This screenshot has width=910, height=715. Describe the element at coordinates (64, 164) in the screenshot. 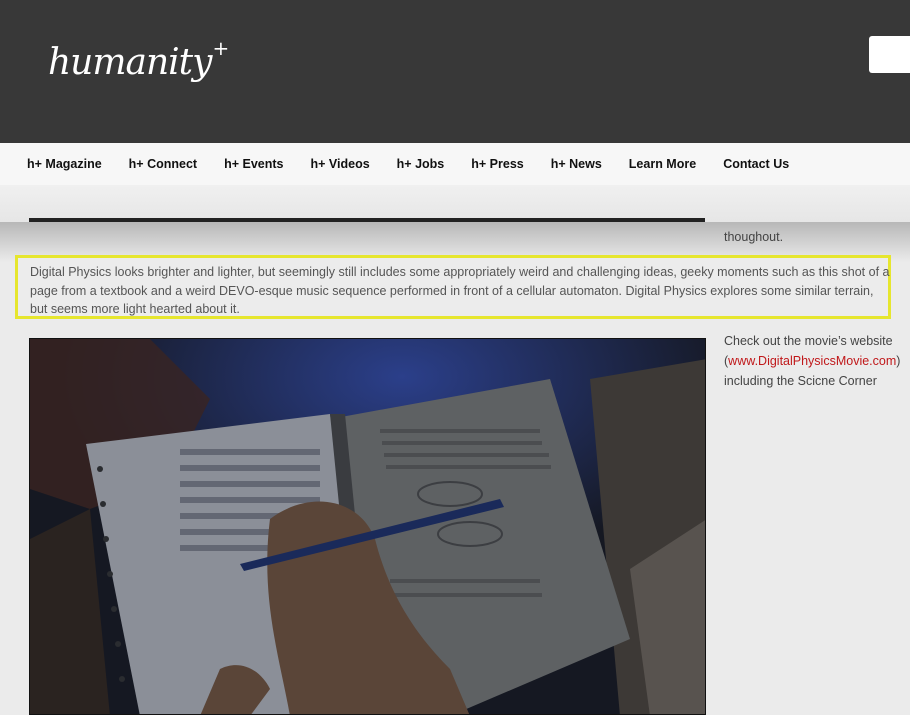

I see `nav-item-magazine: h+ Magazine` at that location.